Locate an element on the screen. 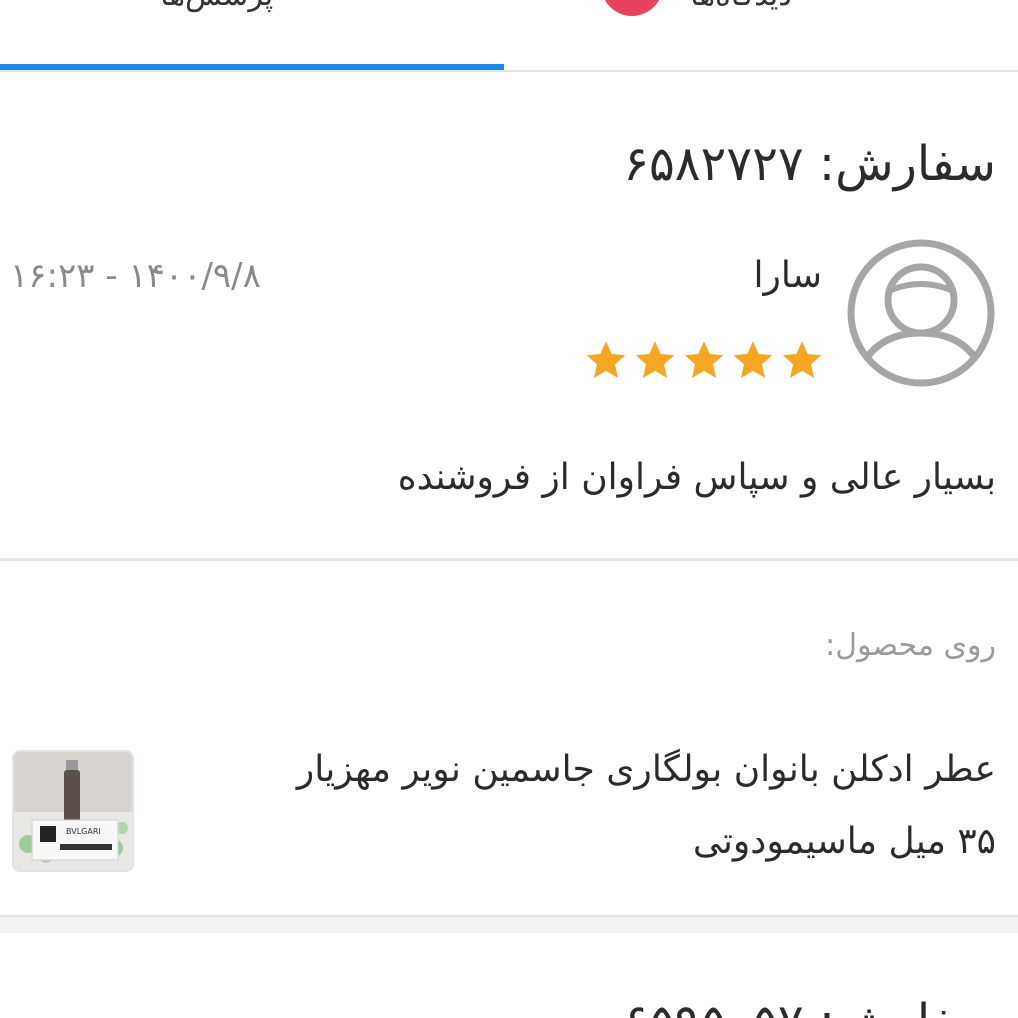 Image resolution: width=1018 pixels, height=1018 pixels. user-circle-icon is located at coordinates (921, 313).